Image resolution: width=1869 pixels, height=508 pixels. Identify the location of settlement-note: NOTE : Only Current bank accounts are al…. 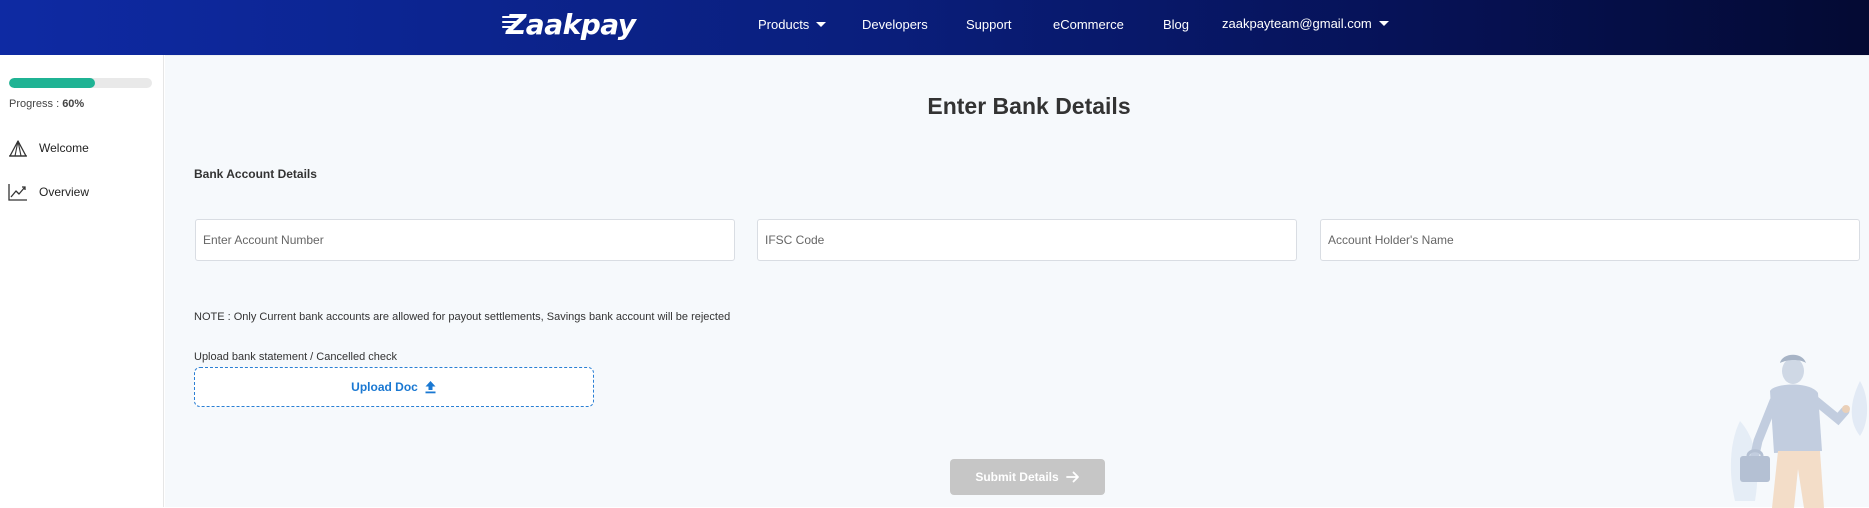
(462, 317).